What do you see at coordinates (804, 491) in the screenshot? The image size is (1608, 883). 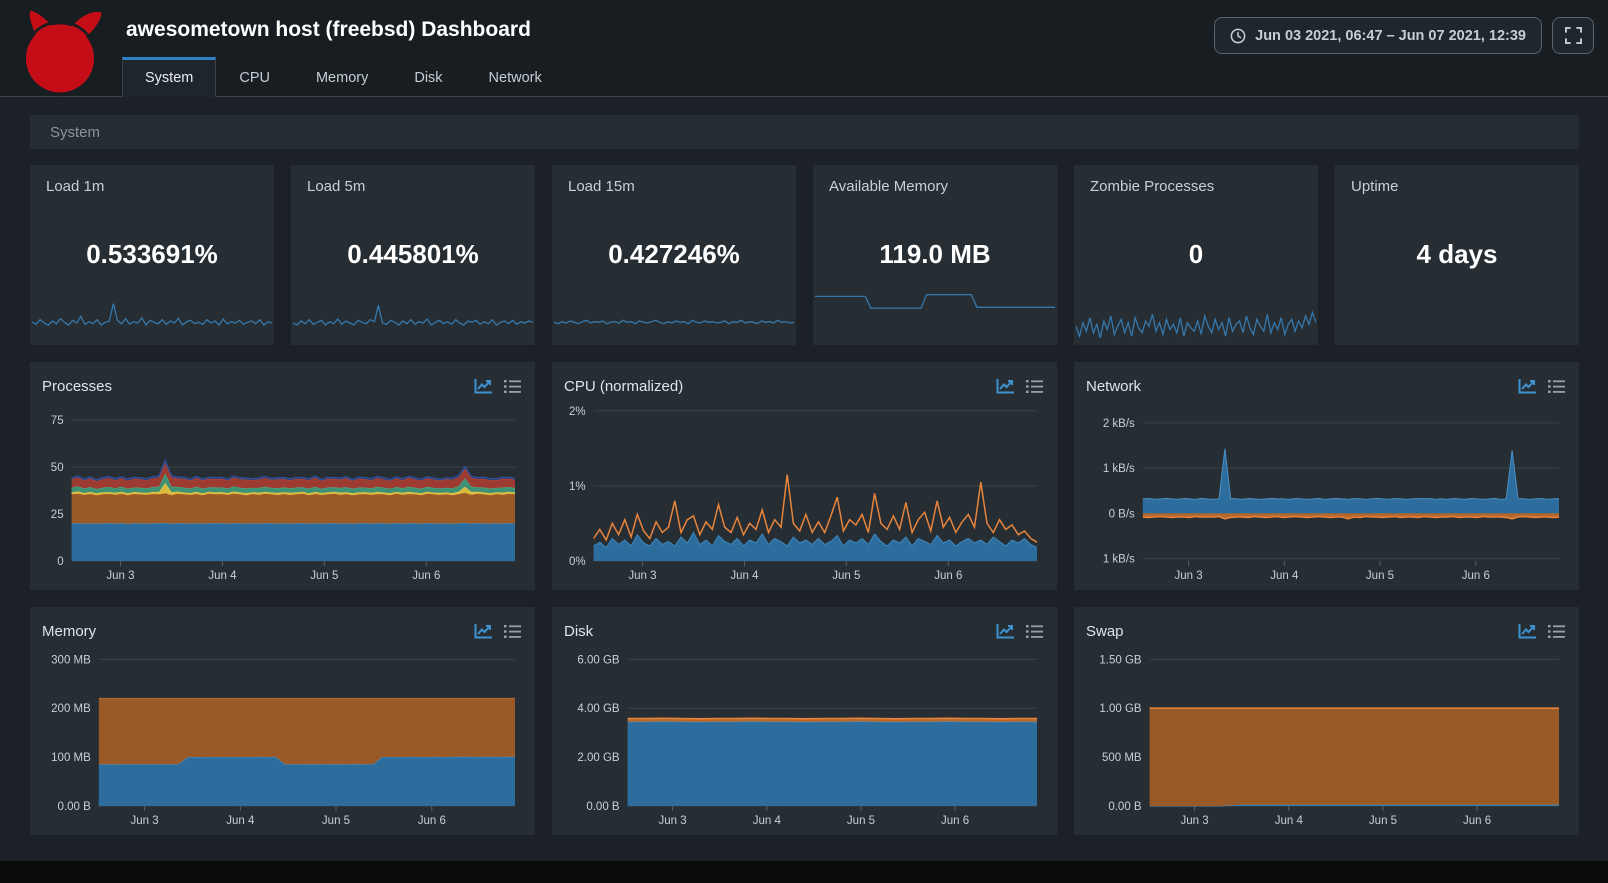 I see `cpu-normalized-chart: 0% 1% 2% Jun 3 Jun 4 Jun 5 Jun 6` at bounding box center [804, 491].